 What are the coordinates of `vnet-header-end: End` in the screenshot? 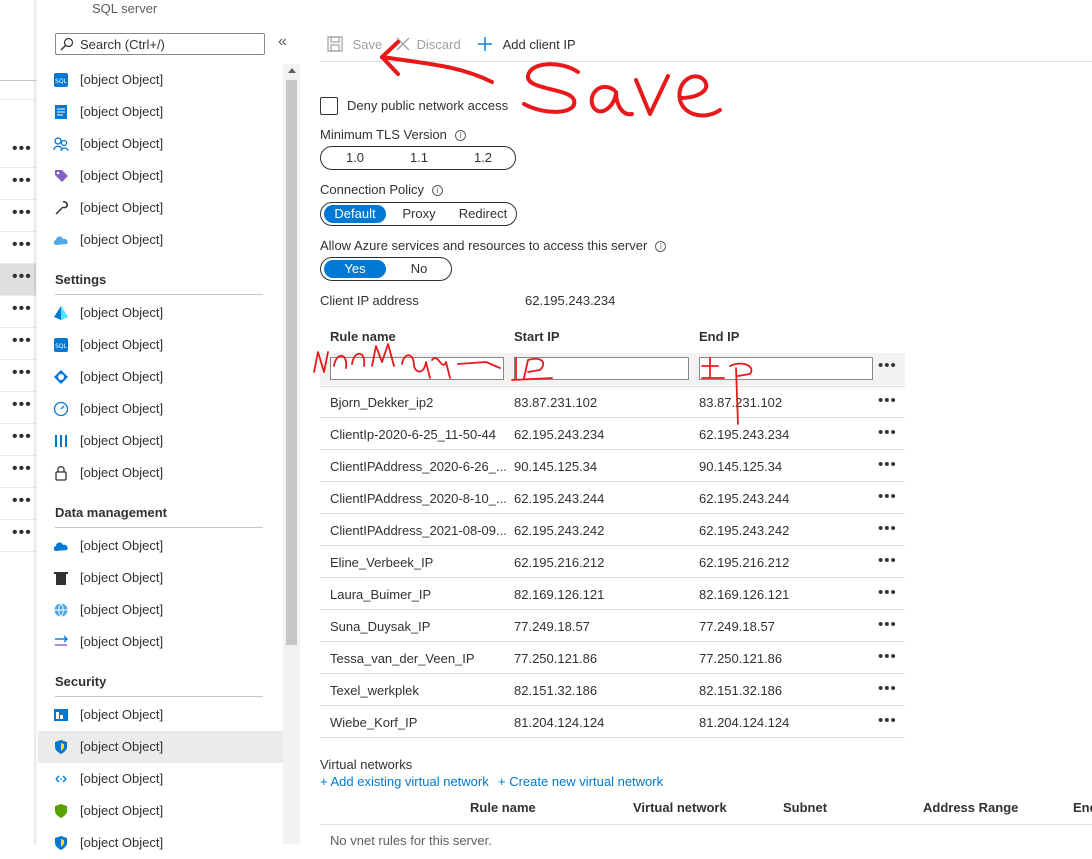 It's located at (1082, 807).